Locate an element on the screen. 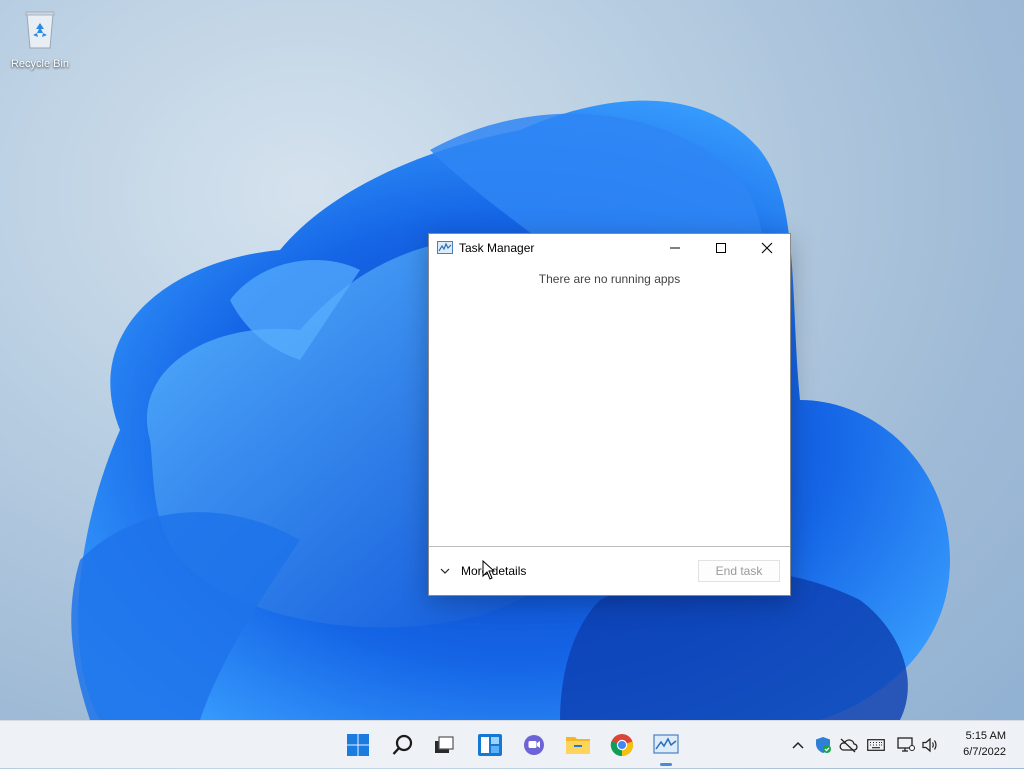 Image resolution: width=1024 pixels, height=769 pixels. recycle-bin-shortcut: Recycle Bin is located at coordinates (40, 39).